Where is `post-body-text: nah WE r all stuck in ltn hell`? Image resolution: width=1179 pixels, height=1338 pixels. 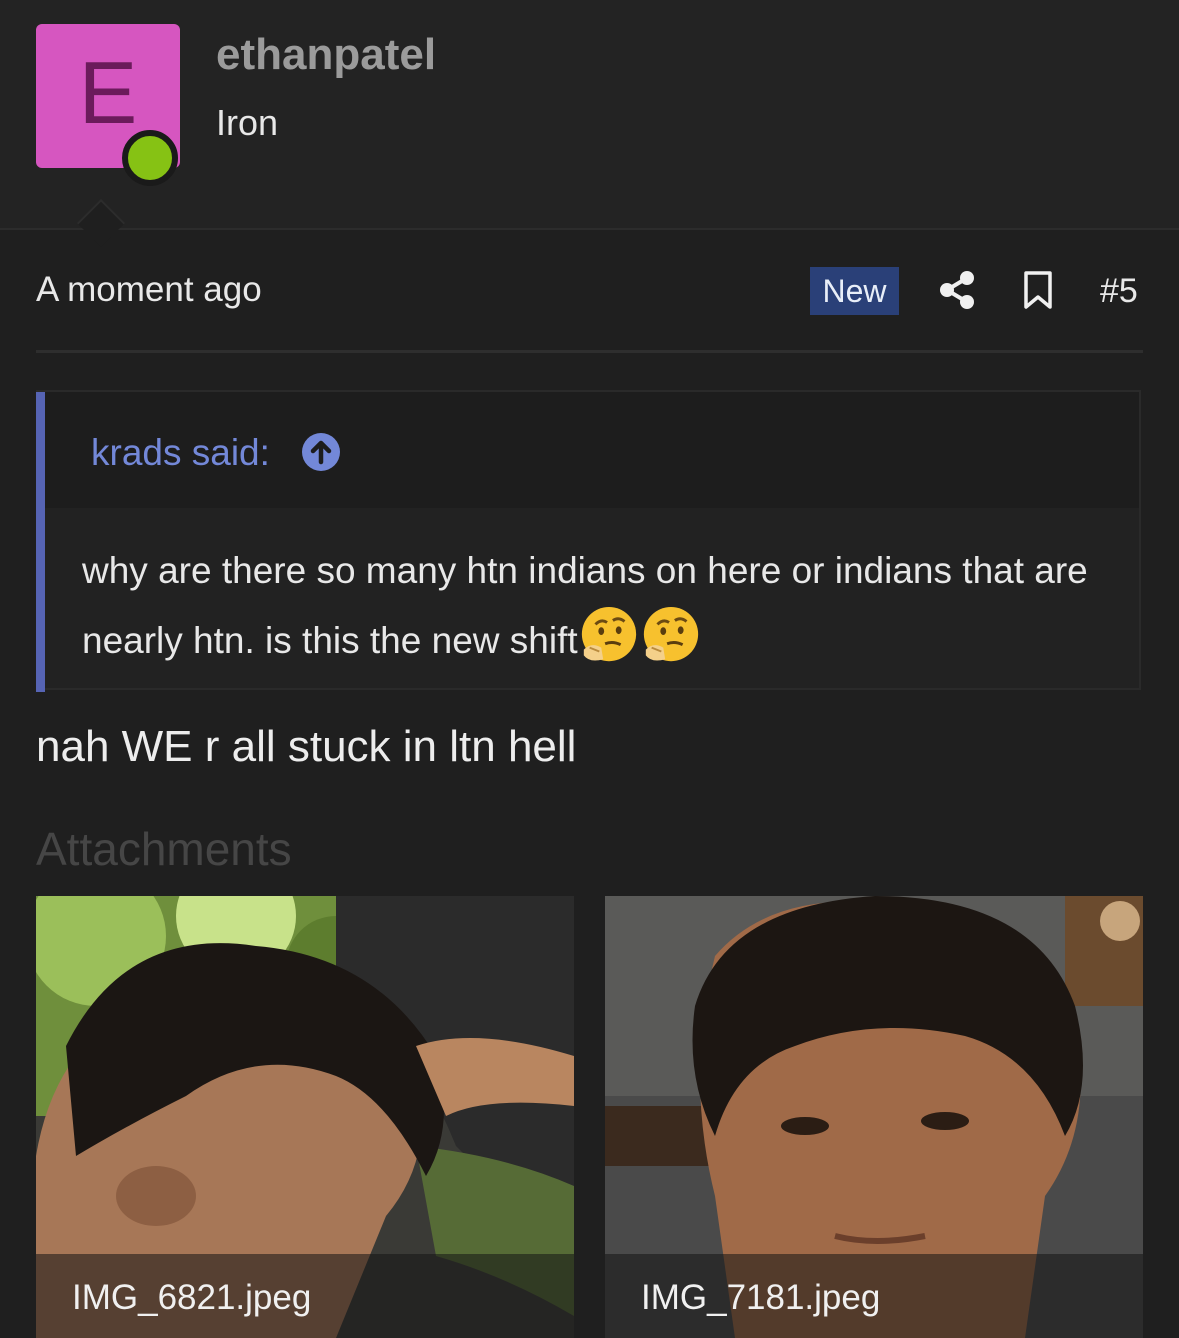 post-body-text: nah WE r all stuck in ltn hell is located at coordinates (306, 746).